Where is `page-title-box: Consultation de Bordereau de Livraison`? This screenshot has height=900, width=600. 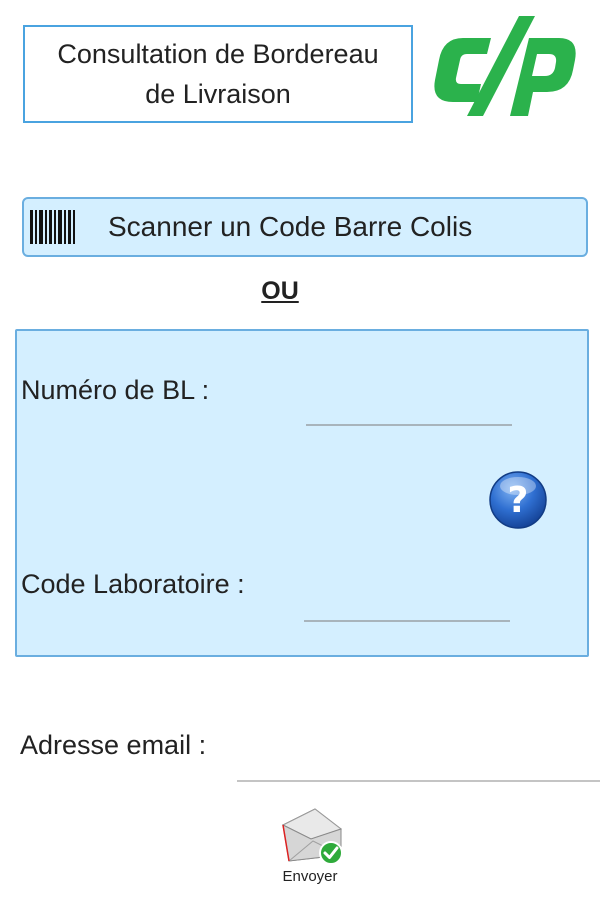
page-title-box: Consultation de Bordereau de Livraison is located at coordinates (218, 74).